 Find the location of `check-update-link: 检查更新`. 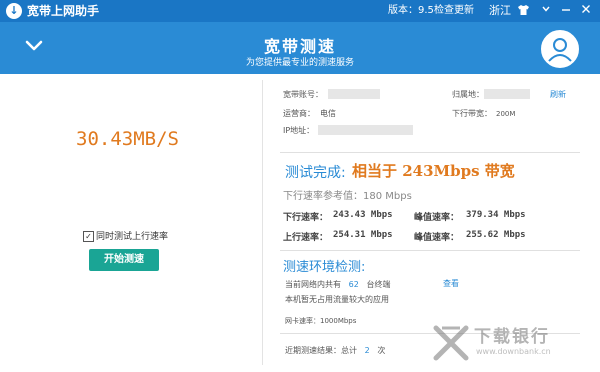

check-update-link: 检查更新 is located at coordinates (454, 11).